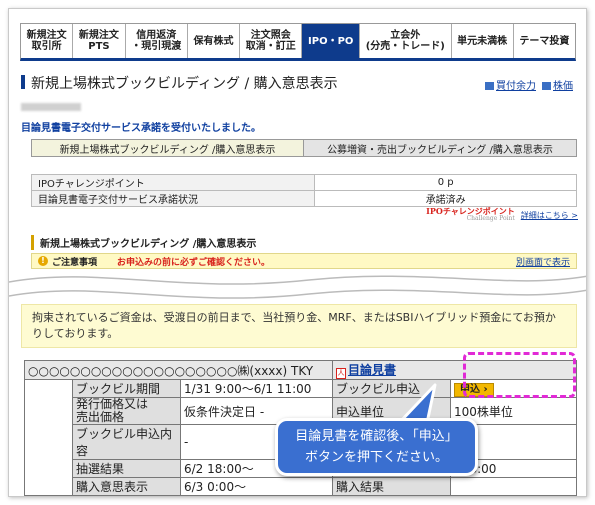 Image resolution: width=595 pixels, height=505 pixels. Describe the element at coordinates (178, 370) in the screenshot. I see `company-name: ○○○○○○○○○○○○○○○○○○○○㈱(xxxx) TKY` at that location.